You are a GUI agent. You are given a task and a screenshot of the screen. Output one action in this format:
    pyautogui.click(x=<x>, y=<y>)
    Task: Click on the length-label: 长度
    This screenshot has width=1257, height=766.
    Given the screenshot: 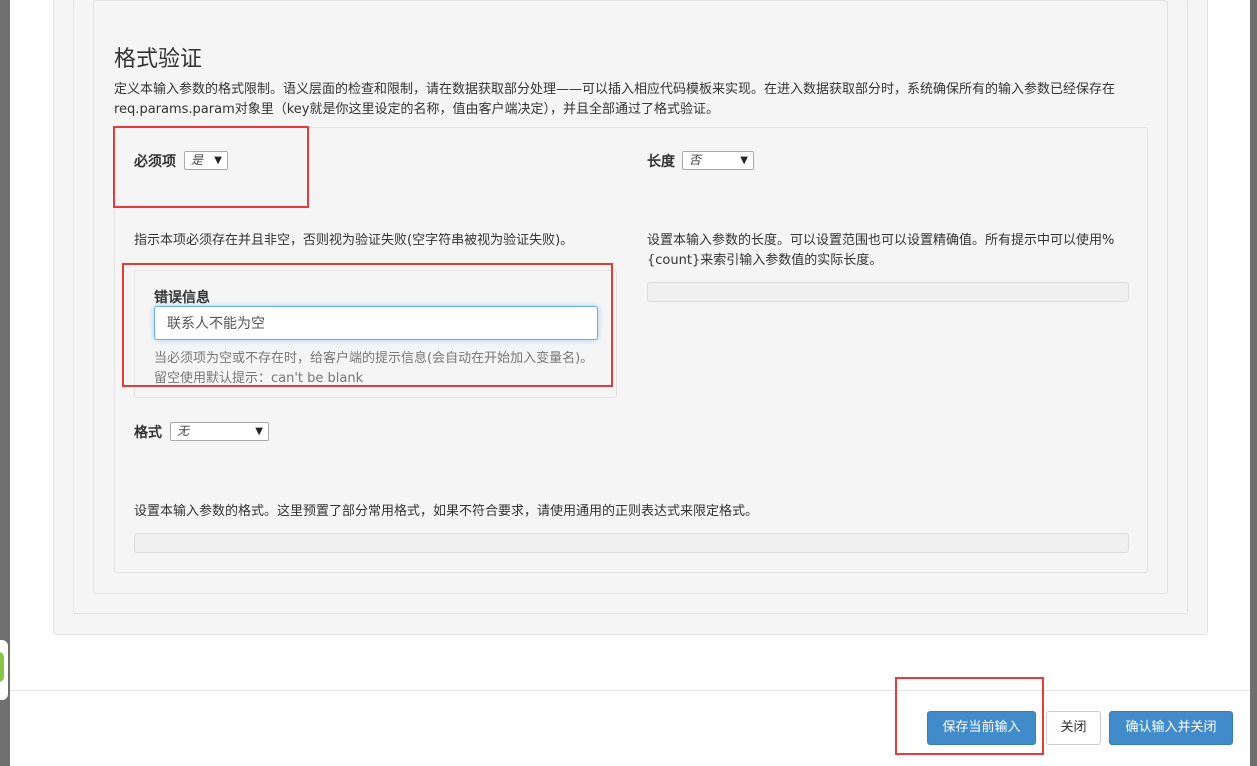 What is the action you would take?
    pyautogui.click(x=661, y=162)
    